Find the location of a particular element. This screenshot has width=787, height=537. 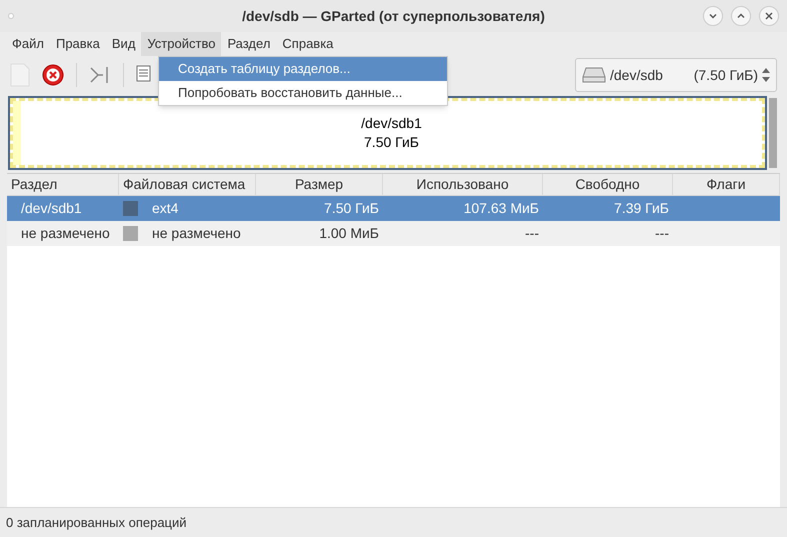

scrollbar is located at coordinates (773, 133).